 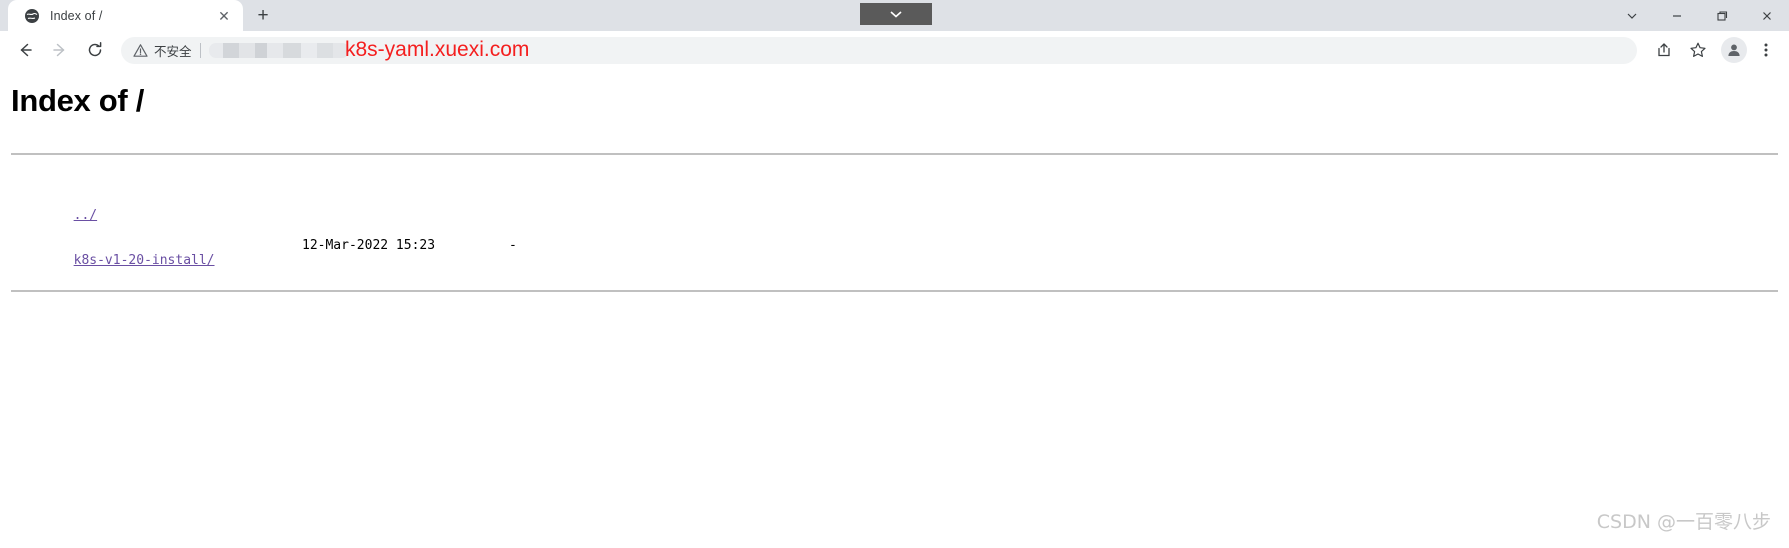 I want to click on close-button, so click(x=1766, y=15).